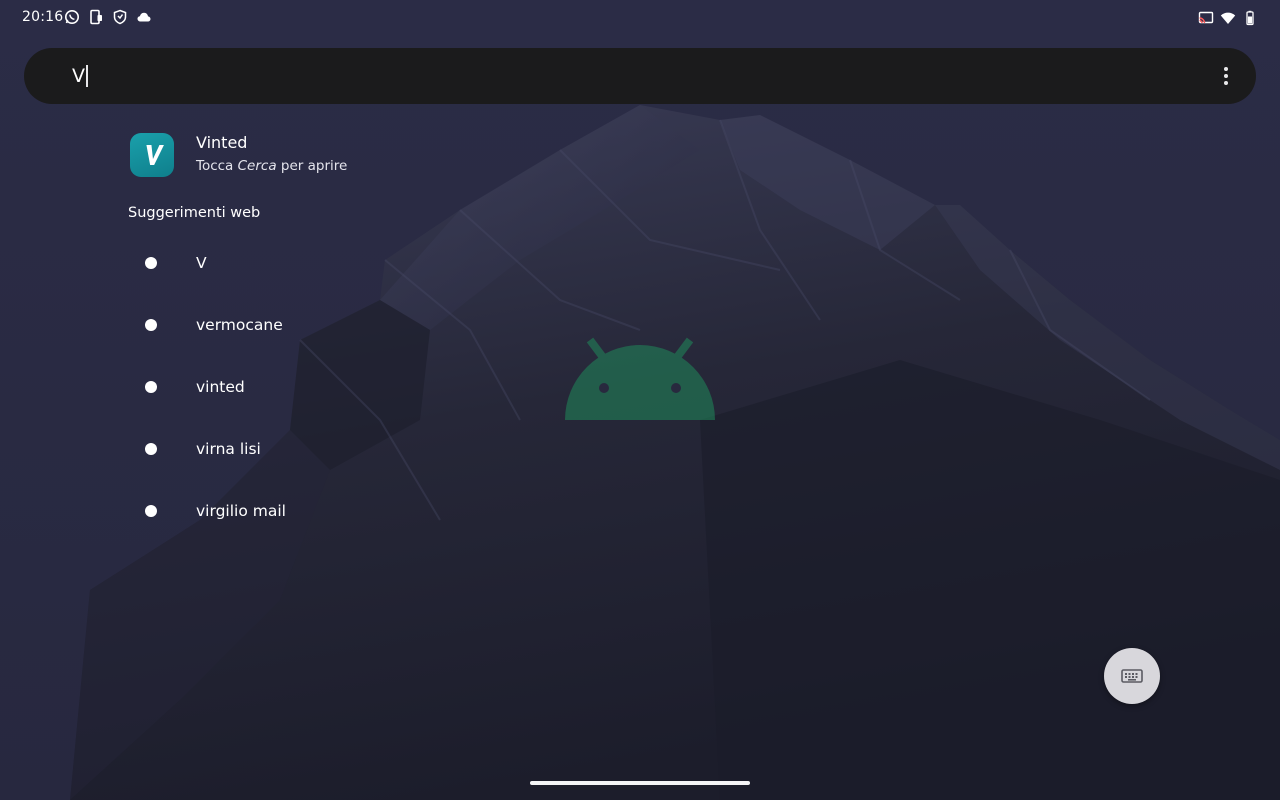 The width and height of the screenshot is (1280, 800). I want to click on web-suggestion-item: virgilio mail, so click(308, 511).